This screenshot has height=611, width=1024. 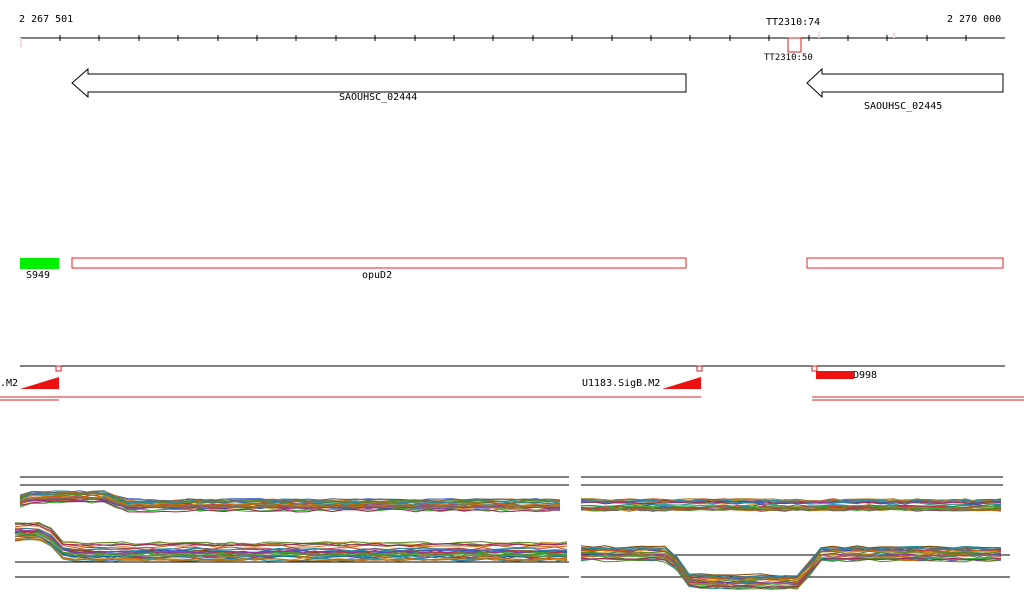 What do you see at coordinates (58, 368) in the screenshot?
I see `tss-box-left` at bounding box center [58, 368].